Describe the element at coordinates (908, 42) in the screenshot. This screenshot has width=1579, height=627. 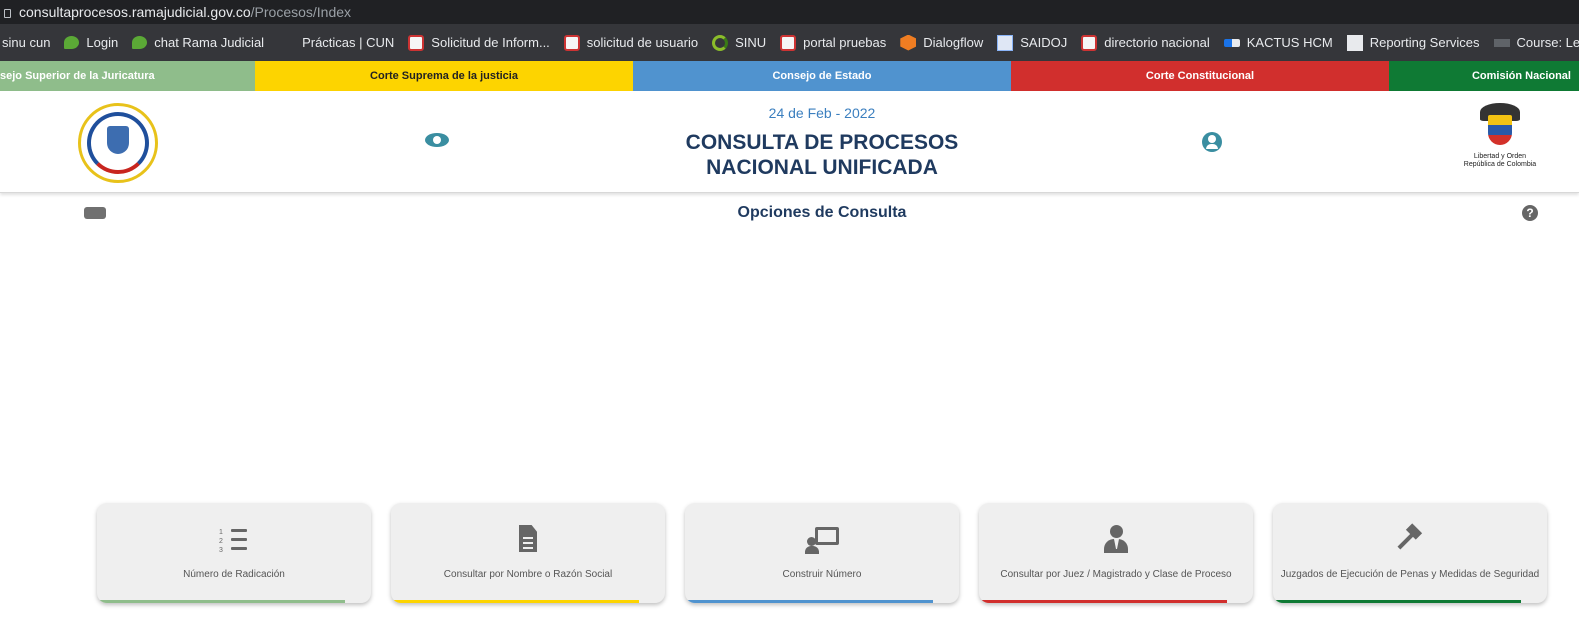
I see `dialogflow-icon` at that location.